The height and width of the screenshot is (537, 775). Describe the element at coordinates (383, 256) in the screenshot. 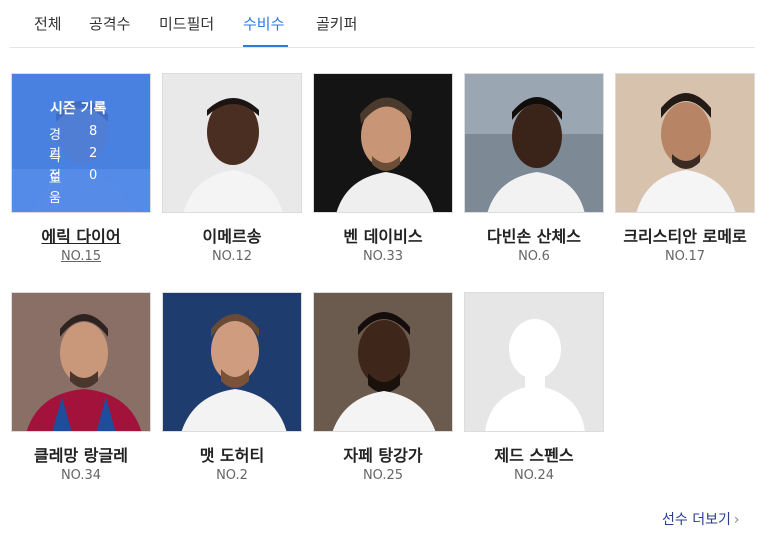

I see `player-number: NO.33` at that location.